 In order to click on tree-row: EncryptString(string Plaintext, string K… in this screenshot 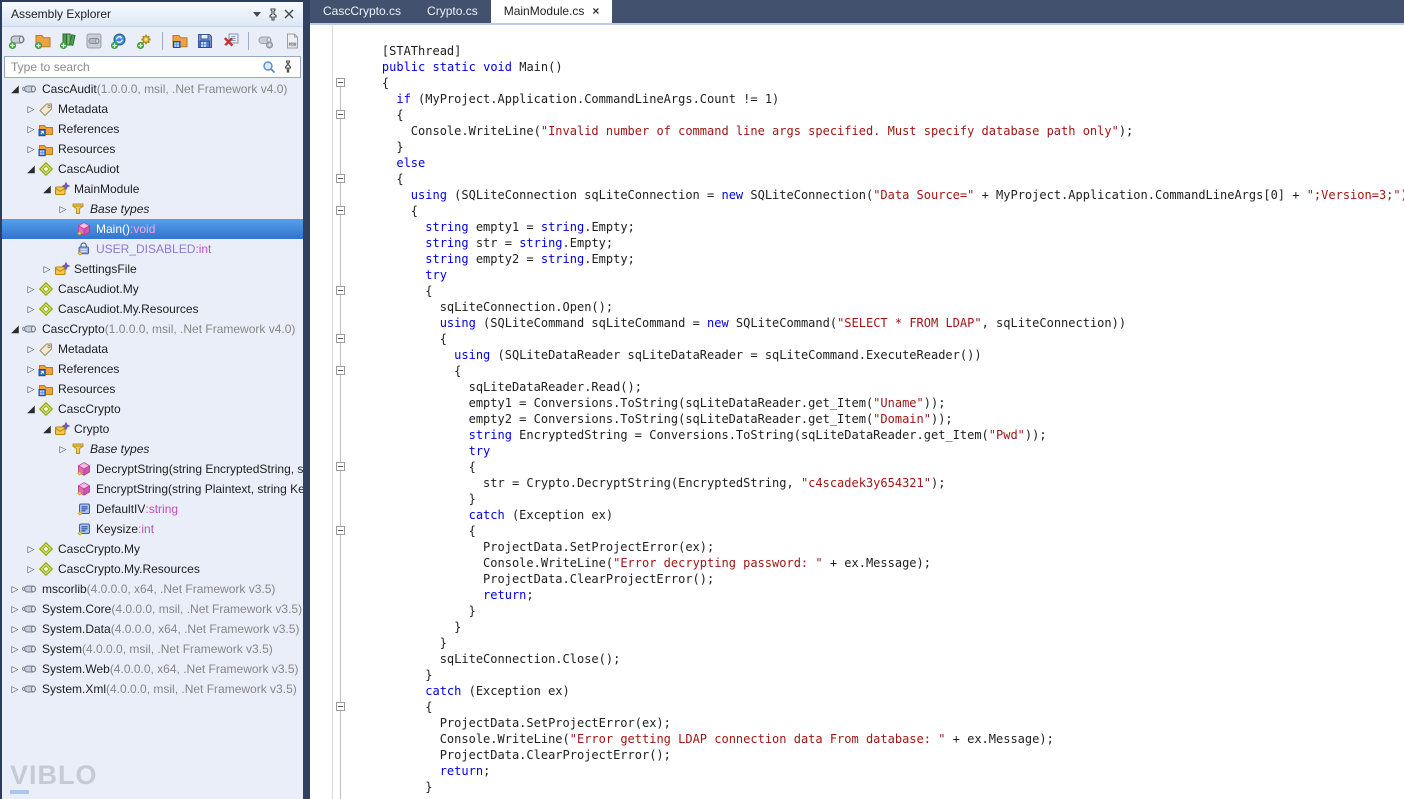, I will do `click(152, 489)`.